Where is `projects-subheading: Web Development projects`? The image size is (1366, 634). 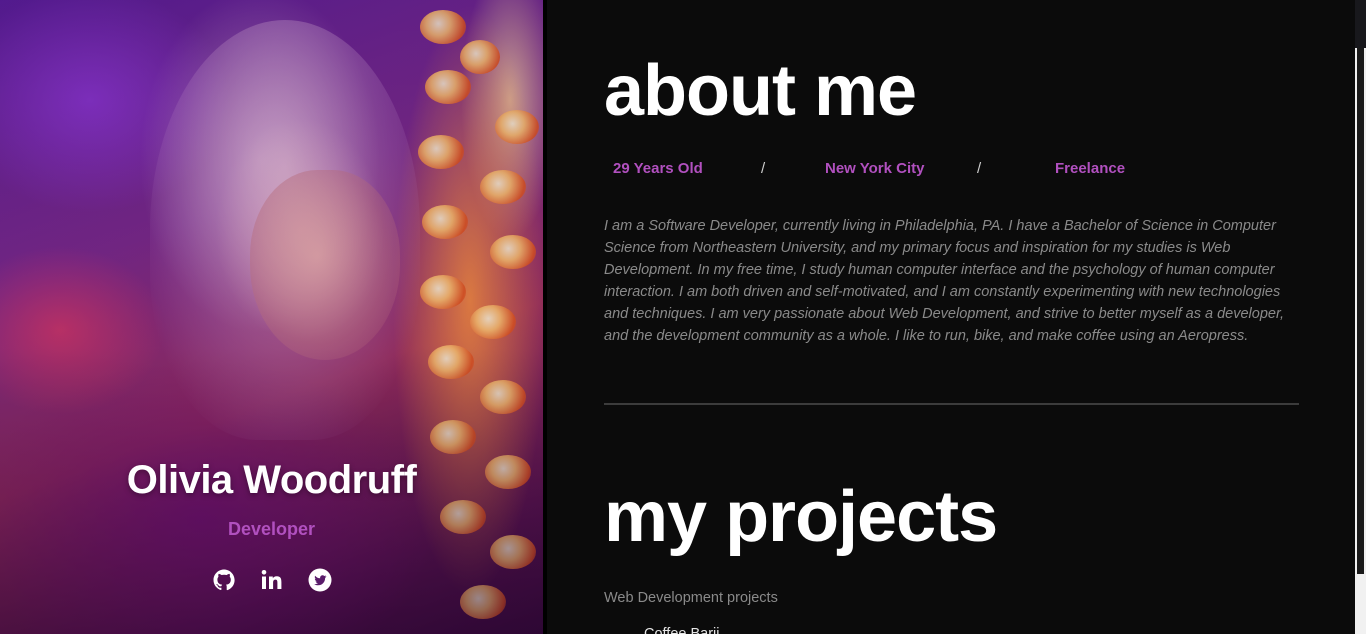
projects-subheading: Web Development projects is located at coordinates (691, 598).